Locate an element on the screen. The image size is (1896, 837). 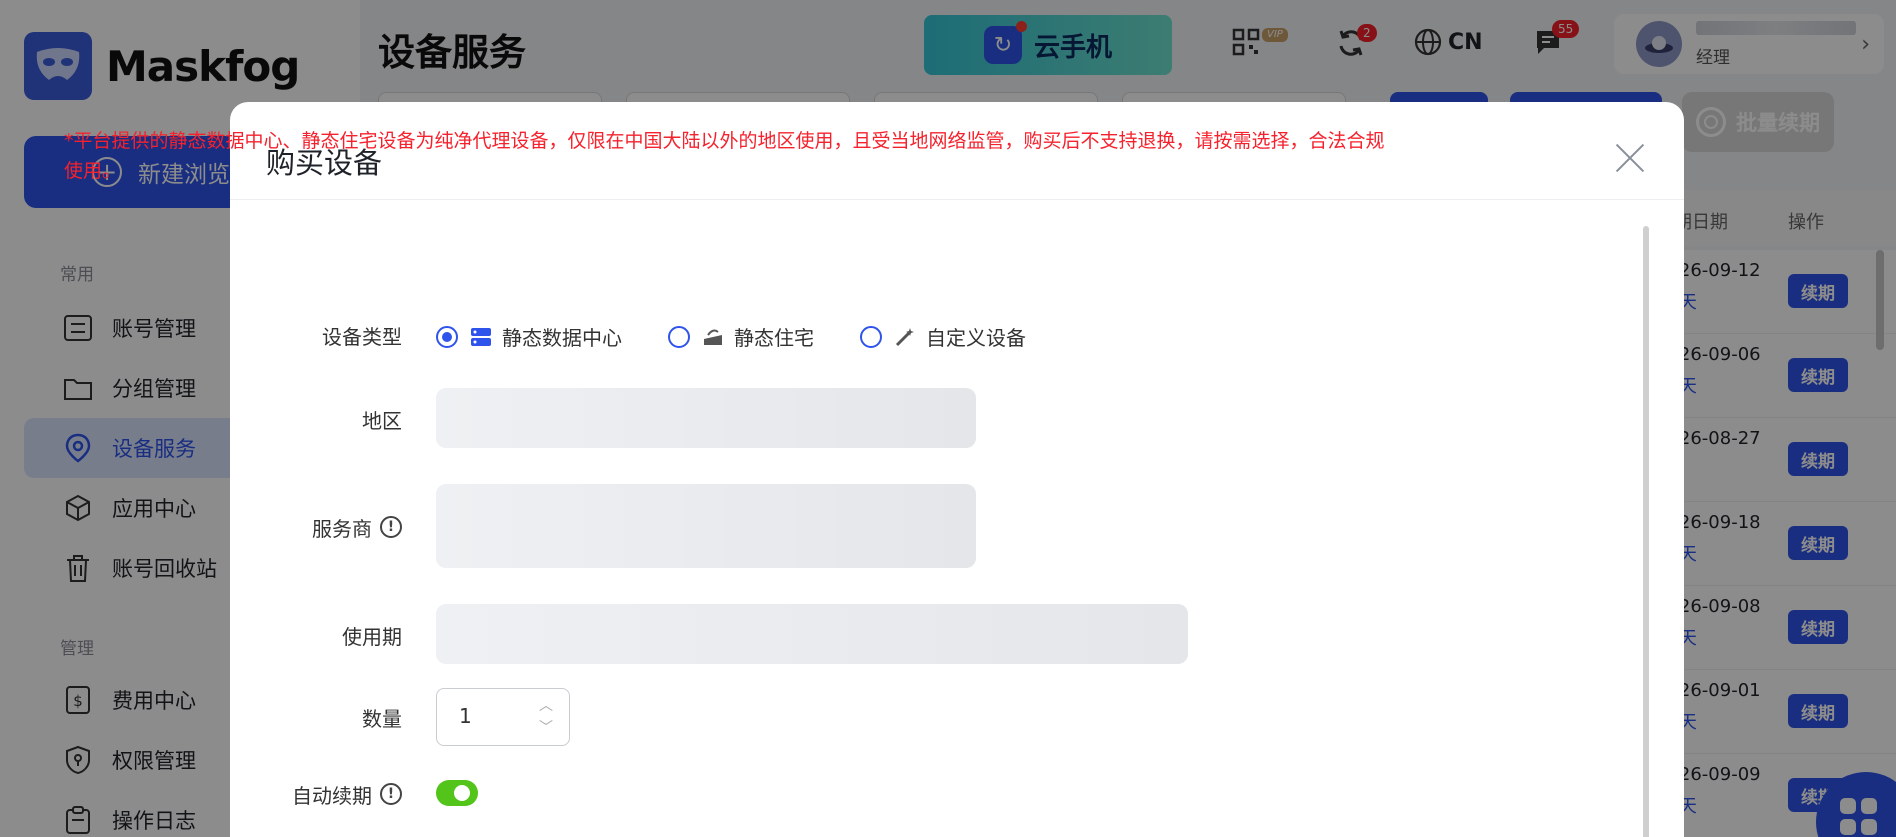
period-label-text: 使用期 is located at coordinates (372, 636).